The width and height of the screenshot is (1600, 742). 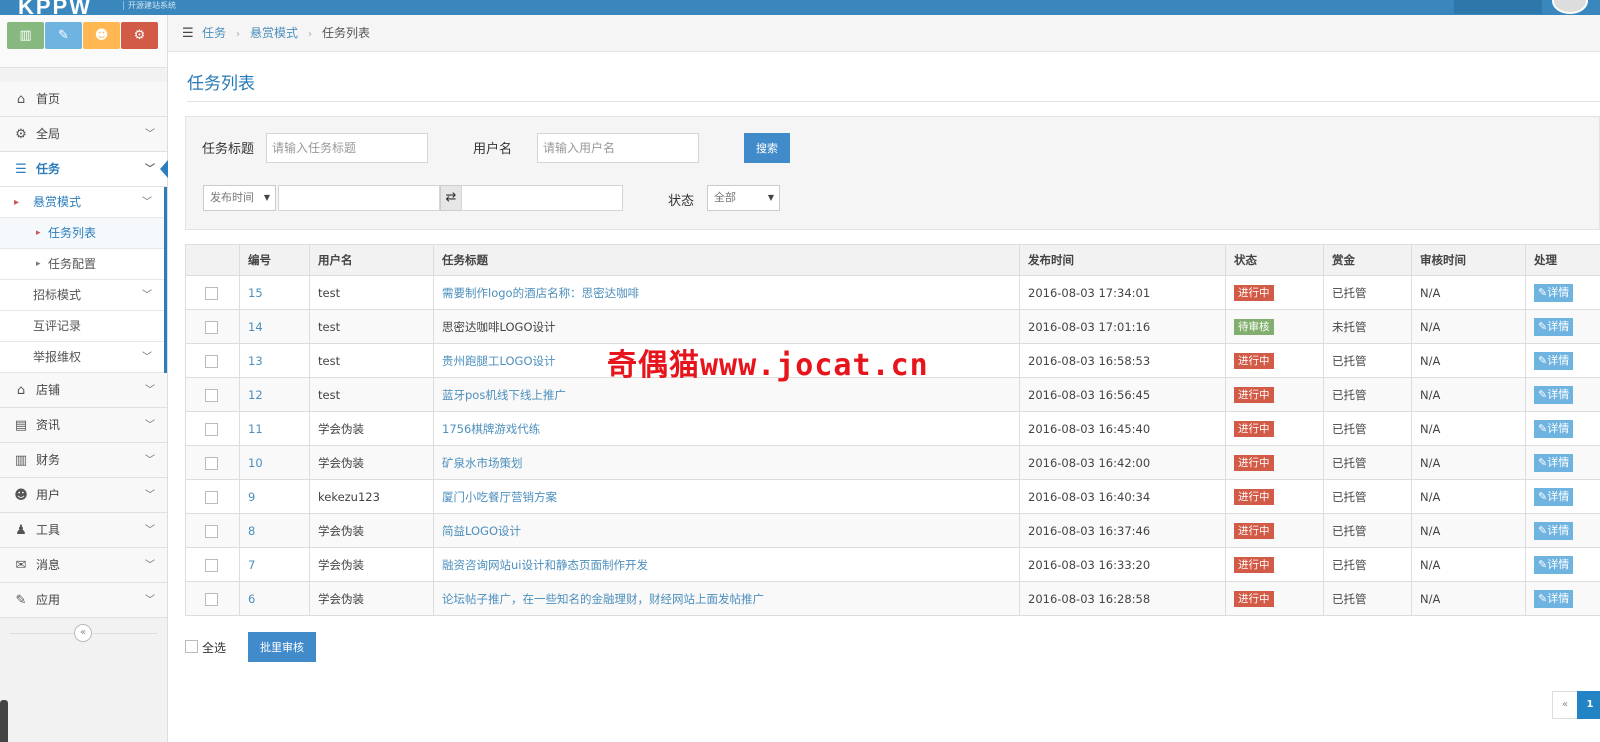 I want to click on row-status-cell: 进行中, so click(x=1274, y=462).